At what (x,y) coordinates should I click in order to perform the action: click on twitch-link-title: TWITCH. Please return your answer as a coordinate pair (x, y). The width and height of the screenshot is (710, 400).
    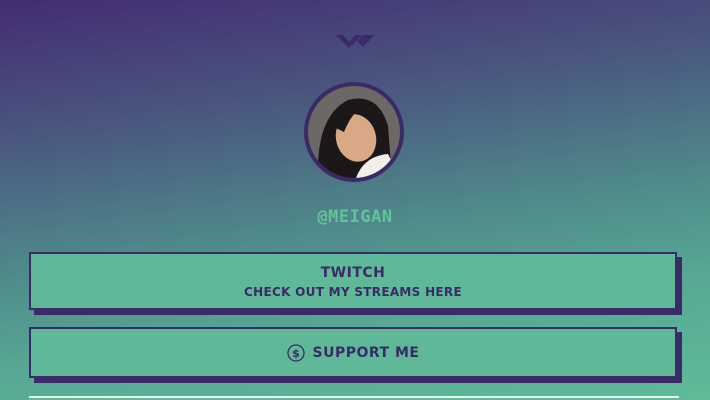
    Looking at the image, I should click on (353, 273).